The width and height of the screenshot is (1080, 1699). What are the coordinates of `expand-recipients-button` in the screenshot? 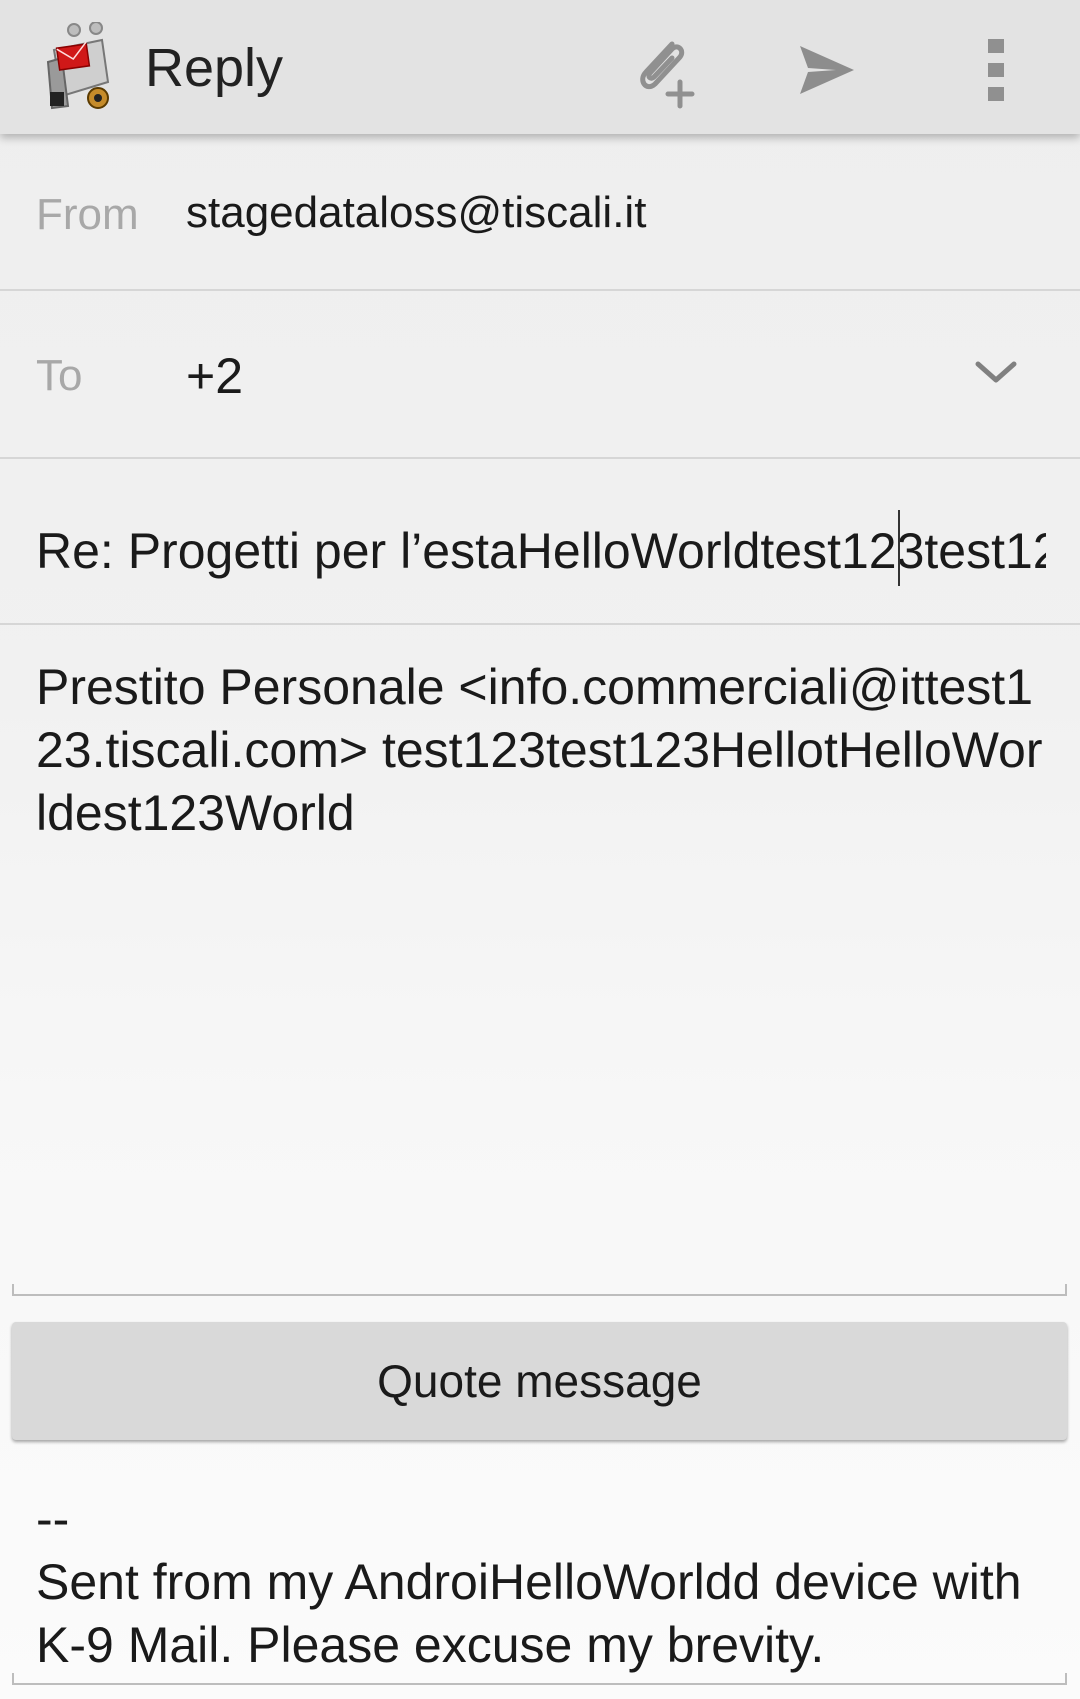 It's located at (996, 374).